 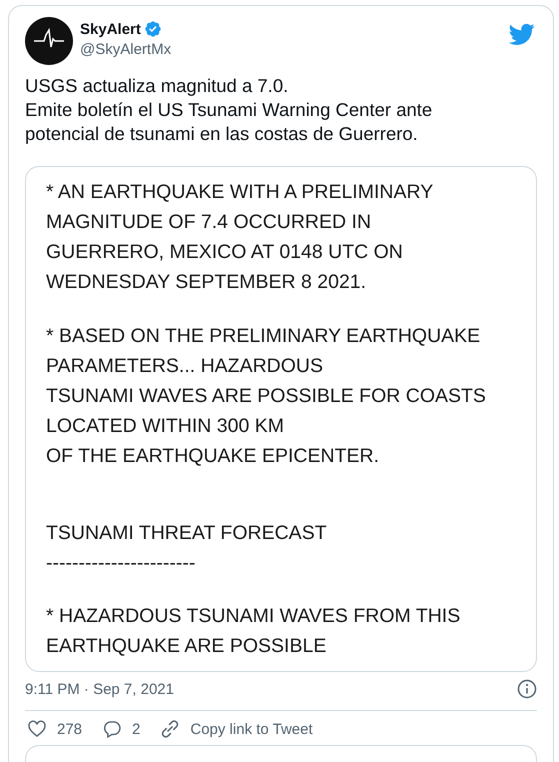 What do you see at coordinates (53, 729) in the screenshot?
I see `like-button: 278` at bounding box center [53, 729].